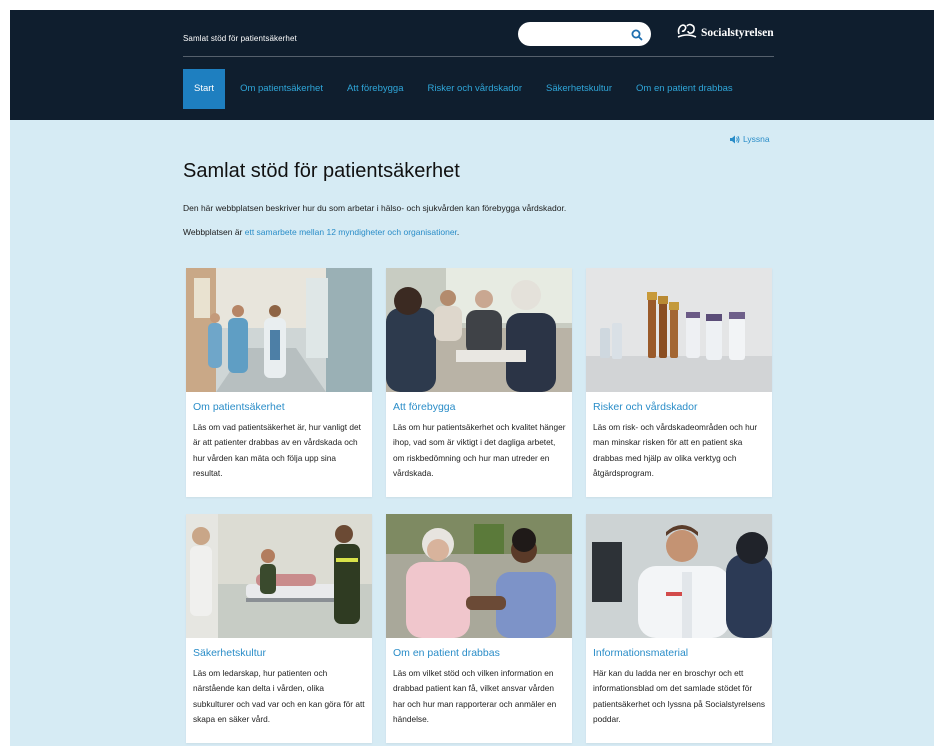  I want to click on elderly-patient-nurse-photo, so click(479, 576).